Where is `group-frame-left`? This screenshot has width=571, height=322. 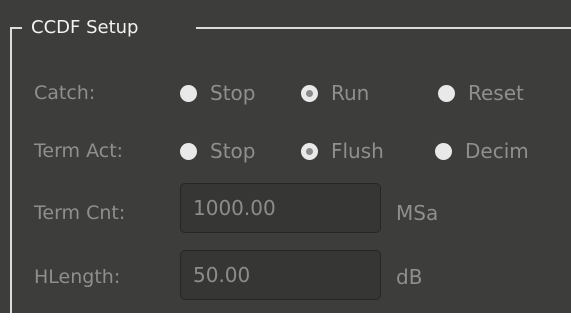
group-frame-left is located at coordinates (11, 171).